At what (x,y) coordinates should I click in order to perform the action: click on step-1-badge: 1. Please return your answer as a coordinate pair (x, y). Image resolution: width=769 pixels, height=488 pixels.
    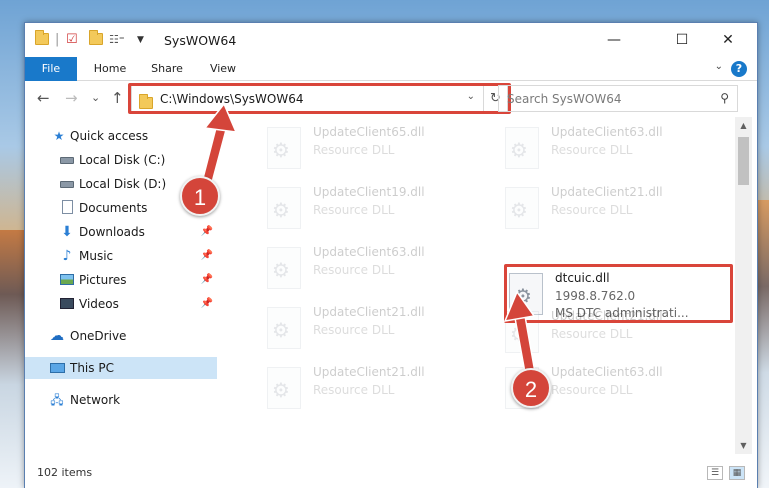
    Looking at the image, I should click on (200, 196).